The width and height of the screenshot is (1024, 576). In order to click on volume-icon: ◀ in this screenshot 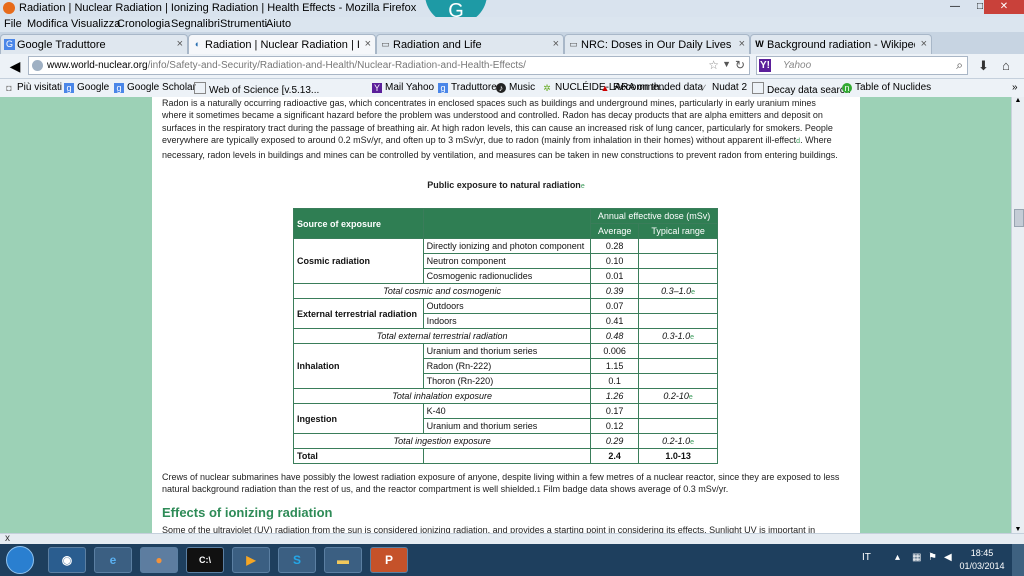, I will do `click(948, 557)`.